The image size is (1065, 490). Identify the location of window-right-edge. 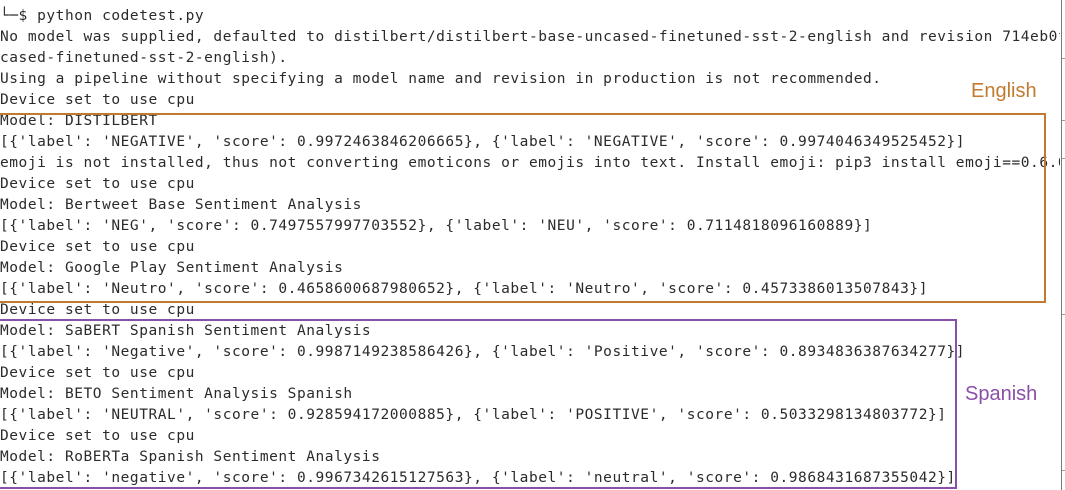
(1061, 245).